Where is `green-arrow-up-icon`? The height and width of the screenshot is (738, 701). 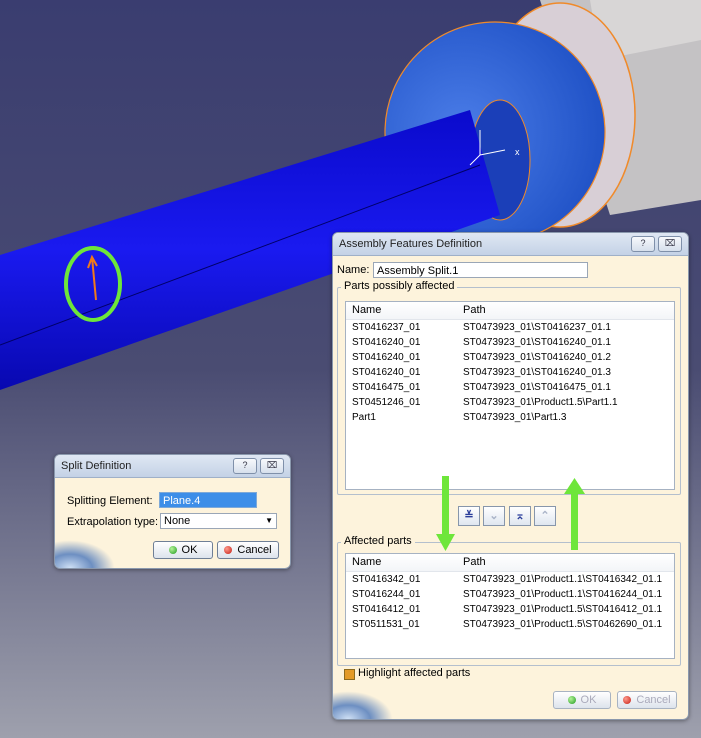 green-arrow-up-icon is located at coordinates (574, 514).